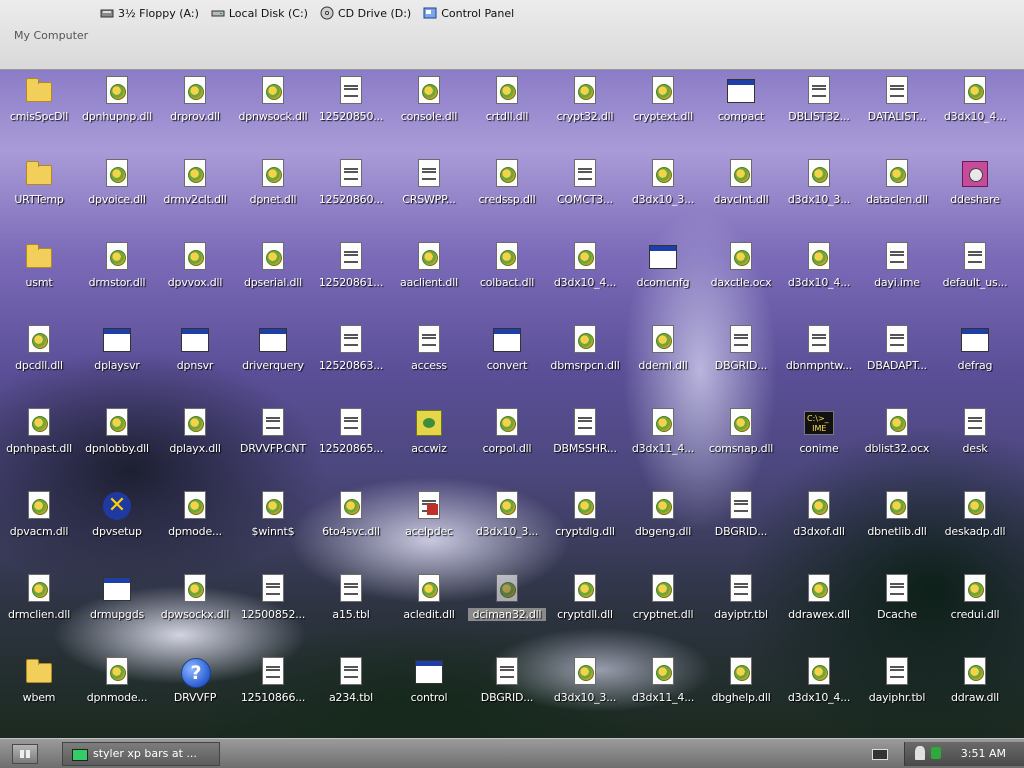 The height and width of the screenshot is (768, 1024). What do you see at coordinates (975, 517) in the screenshot?
I see `desktop-icon: deskadp.dll` at bounding box center [975, 517].